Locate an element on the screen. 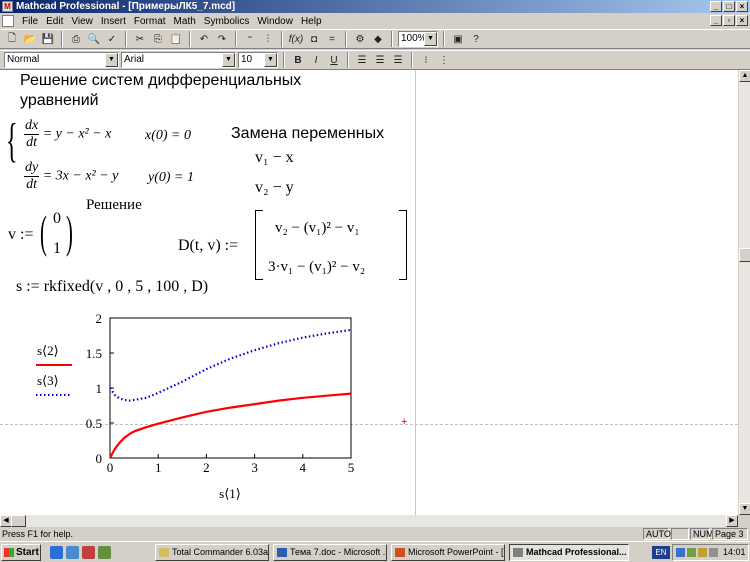 This screenshot has height=562, width=750. doc-heading-line1: Решение систем дифференциальных is located at coordinates (160, 81).